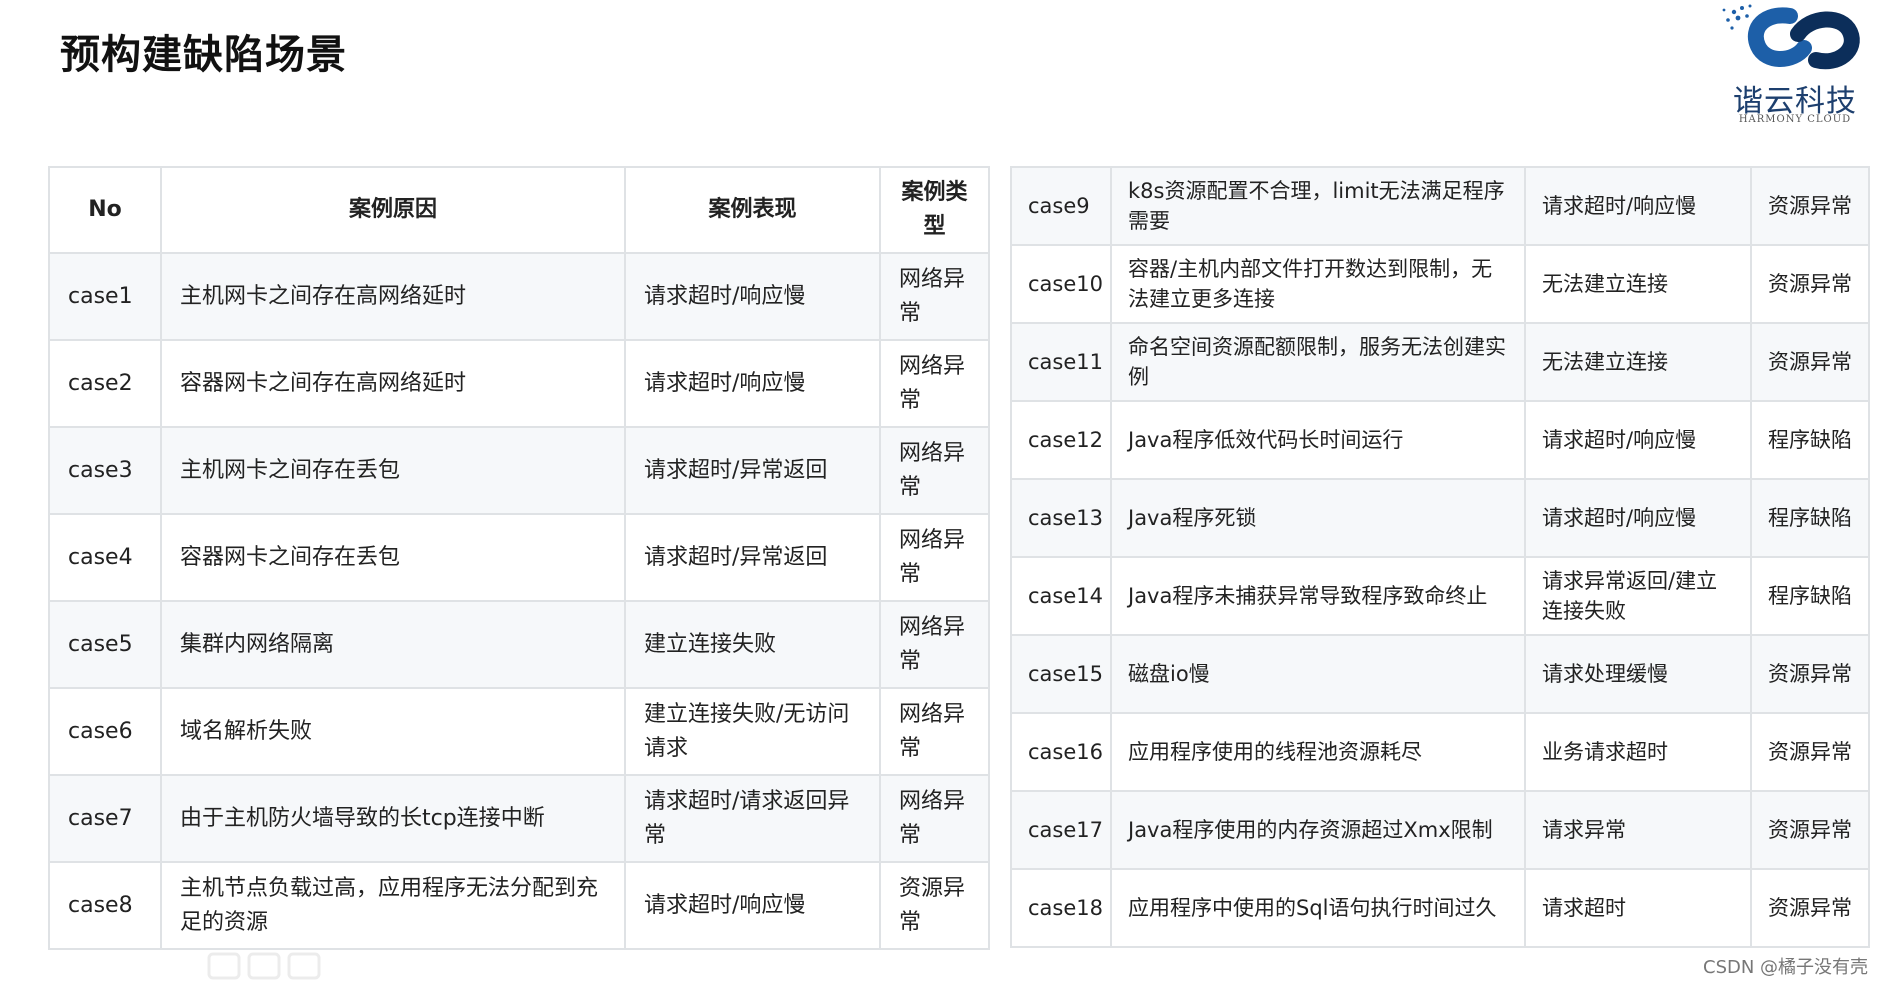 The width and height of the screenshot is (1879, 981). Describe the element at coordinates (105, 644) in the screenshot. I see `case-id: case5` at that location.